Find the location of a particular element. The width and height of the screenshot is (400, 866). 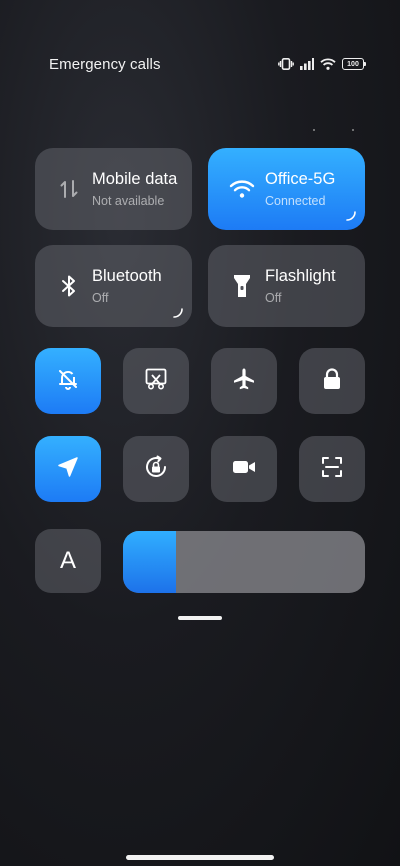

location-arrow-icon is located at coordinates (68, 469).